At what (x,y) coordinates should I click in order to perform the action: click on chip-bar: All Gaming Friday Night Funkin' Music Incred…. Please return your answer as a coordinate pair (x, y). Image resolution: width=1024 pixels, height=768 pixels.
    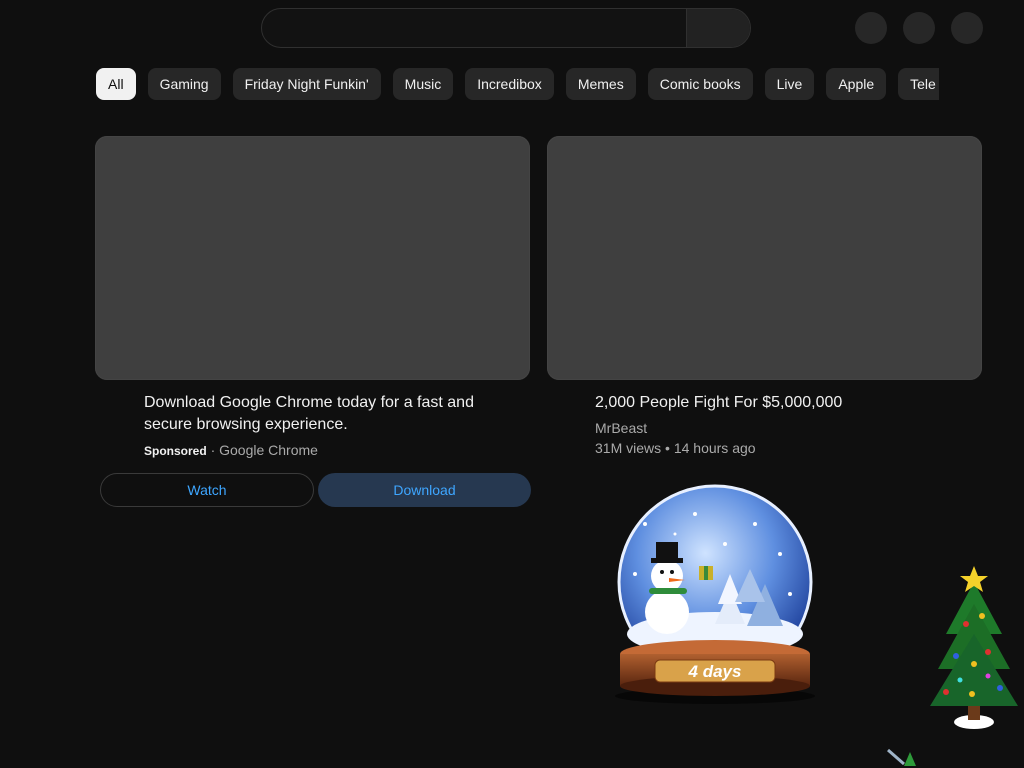
    Looking at the image, I should click on (517, 84).